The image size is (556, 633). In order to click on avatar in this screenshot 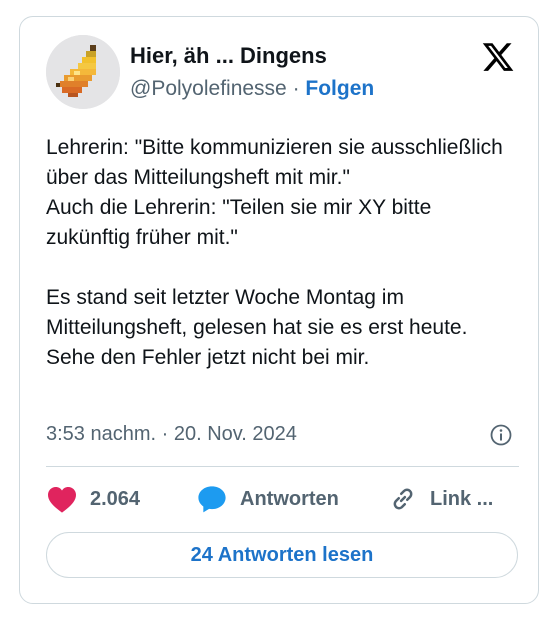, I will do `click(83, 72)`.